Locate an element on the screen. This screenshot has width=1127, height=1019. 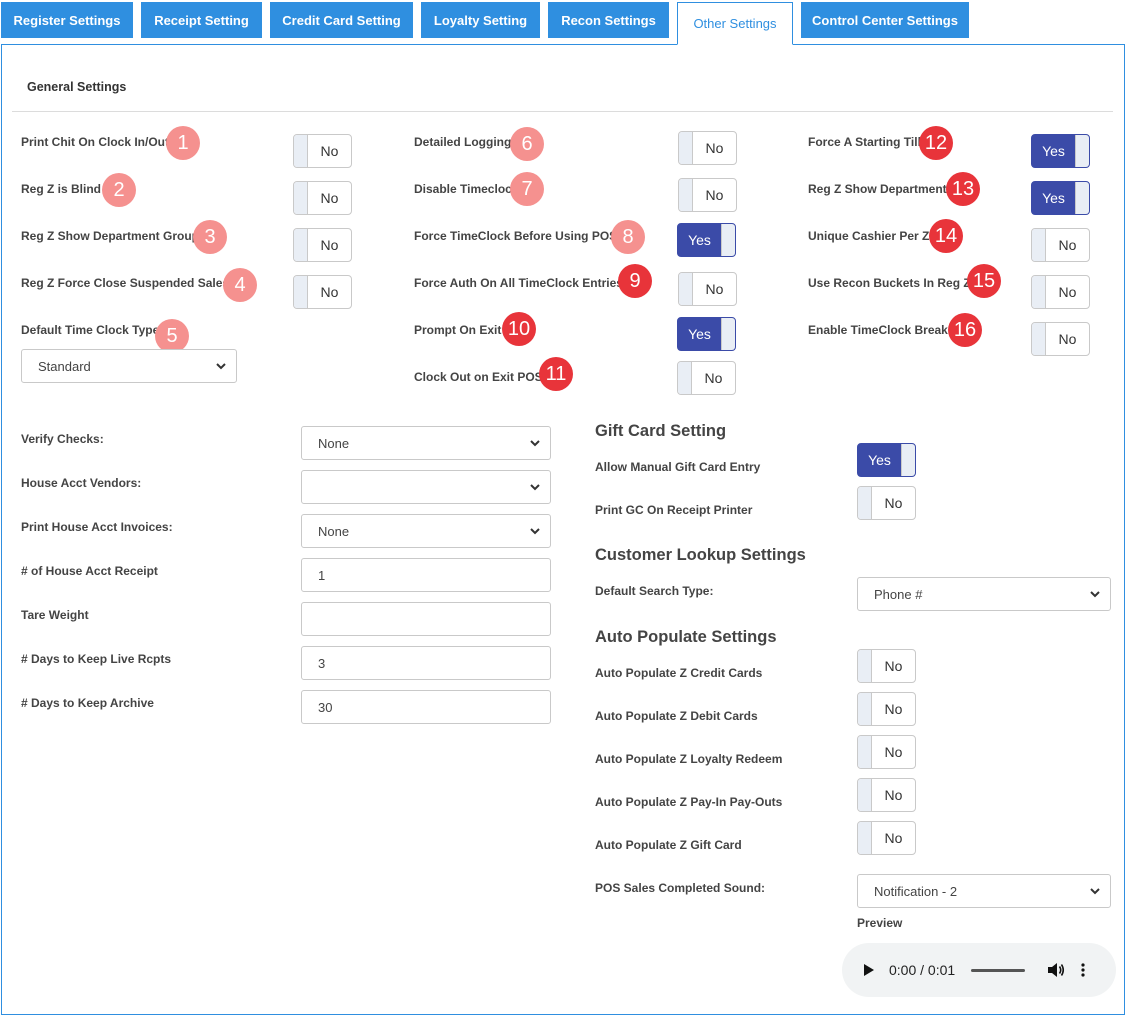
callout-badge-15: 15 is located at coordinates (984, 281).